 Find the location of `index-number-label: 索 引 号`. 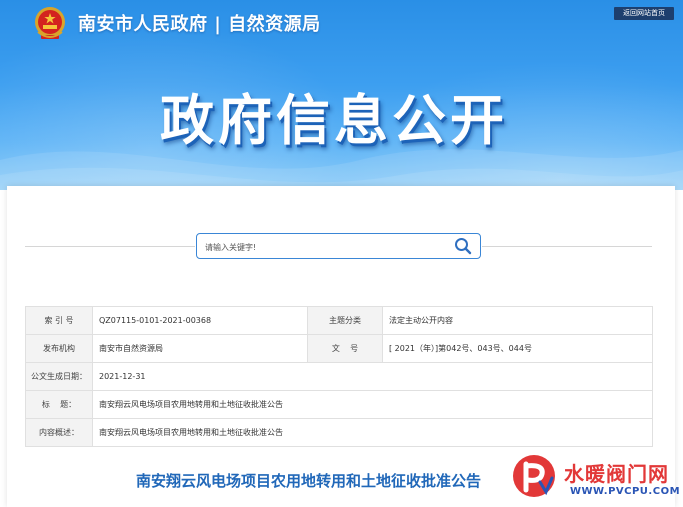

index-number-label: 索 引 号 is located at coordinates (59, 320).